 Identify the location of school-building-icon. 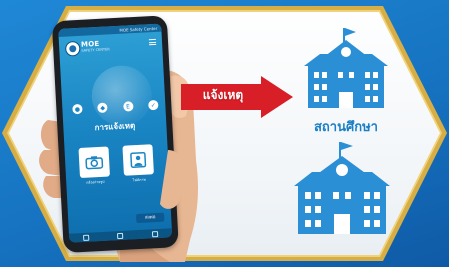
(346, 68).